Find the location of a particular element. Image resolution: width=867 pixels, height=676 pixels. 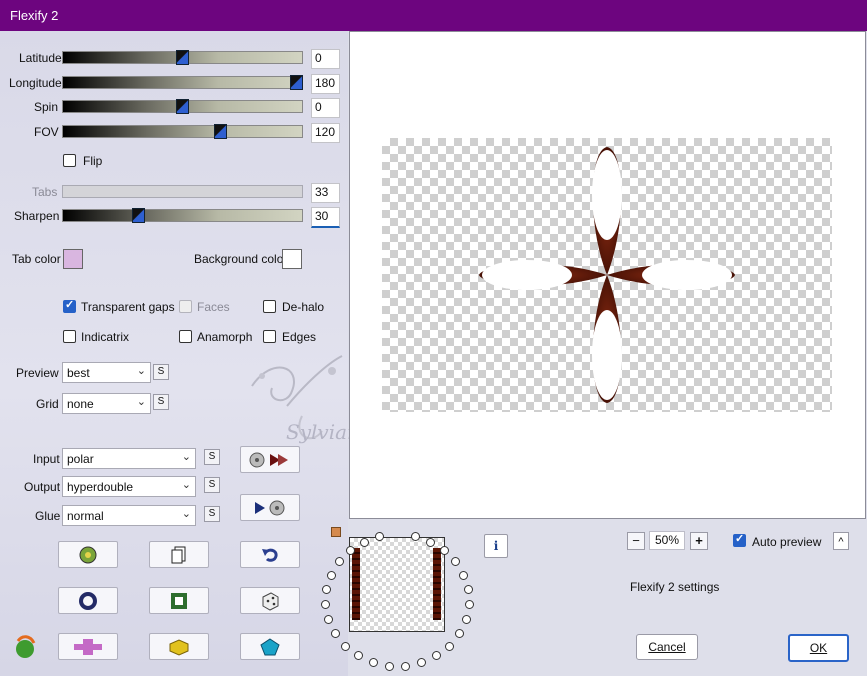

cross-shape-icon is located at coordinates (88, 646).